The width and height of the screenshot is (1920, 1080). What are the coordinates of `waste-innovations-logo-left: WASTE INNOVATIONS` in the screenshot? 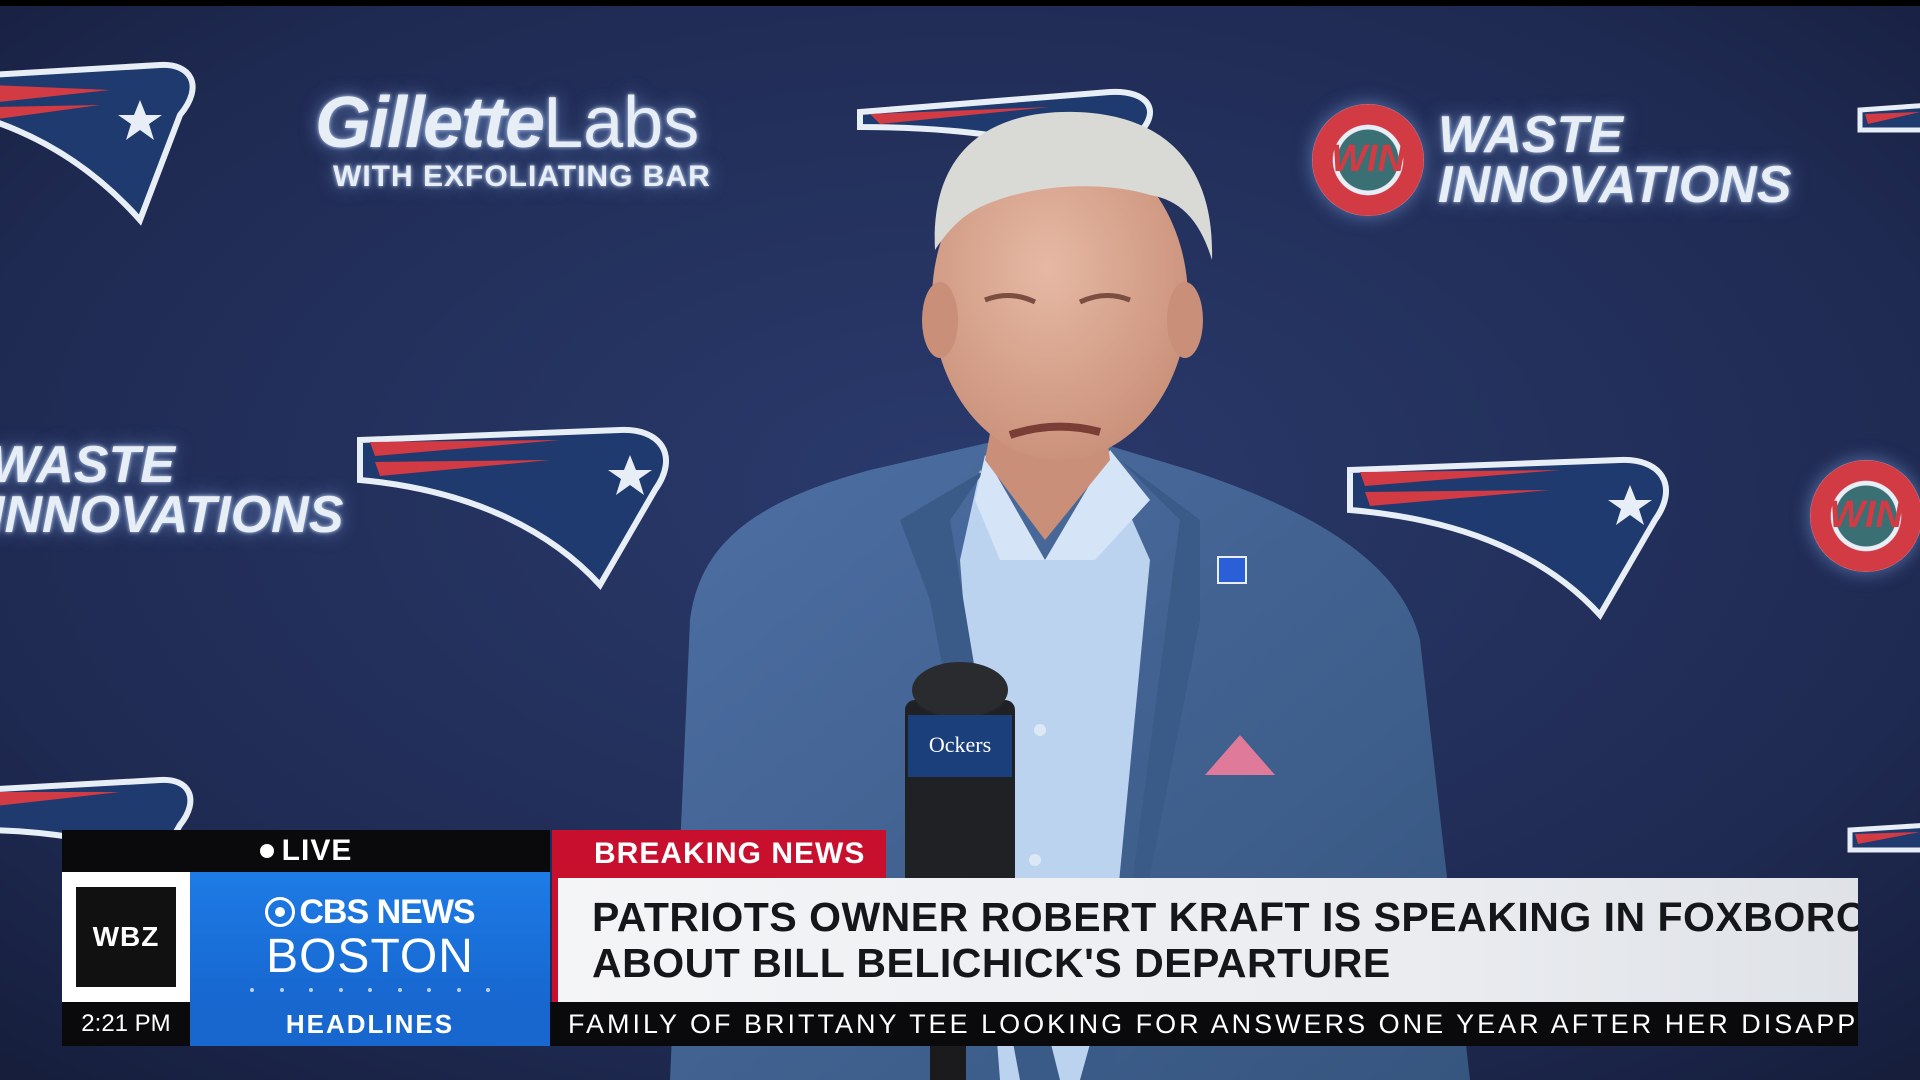 It's located at (172, 490).